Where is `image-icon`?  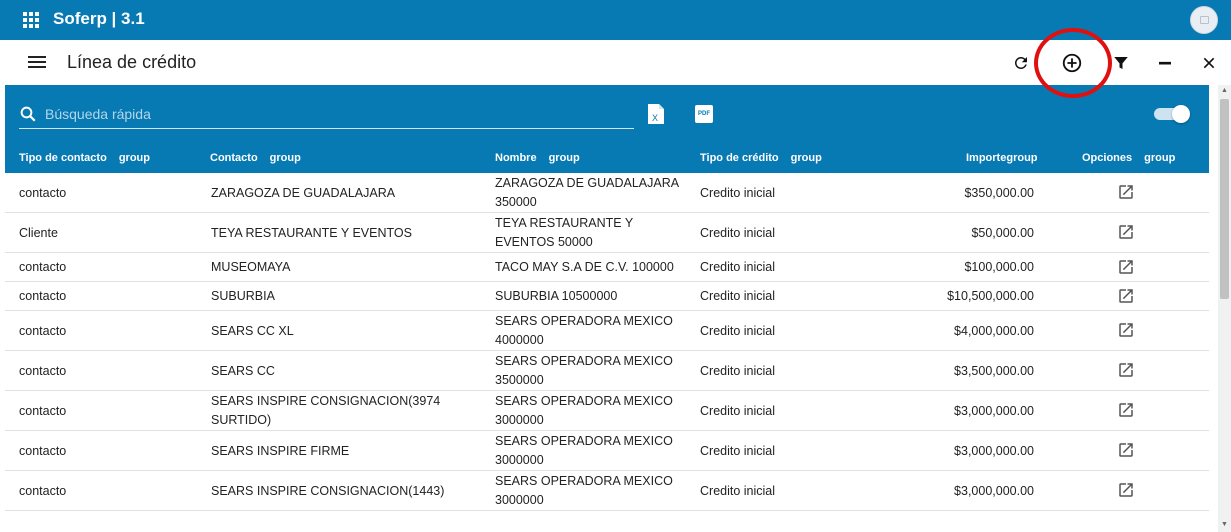
image-icon is located at coordinates (1204, 20).